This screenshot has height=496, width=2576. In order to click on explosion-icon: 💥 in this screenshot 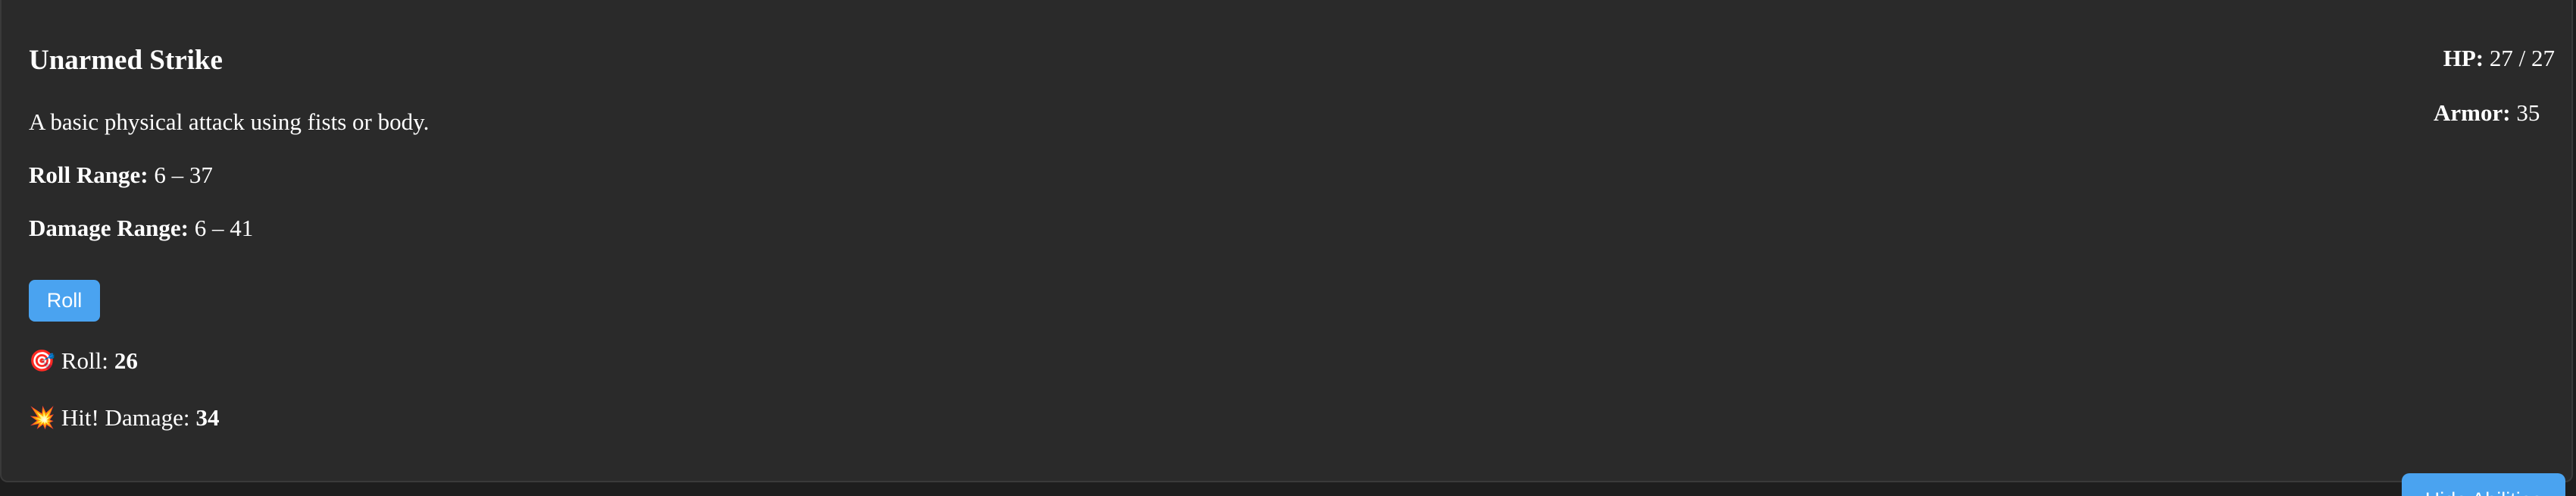, I will do `click(42, 417)`.